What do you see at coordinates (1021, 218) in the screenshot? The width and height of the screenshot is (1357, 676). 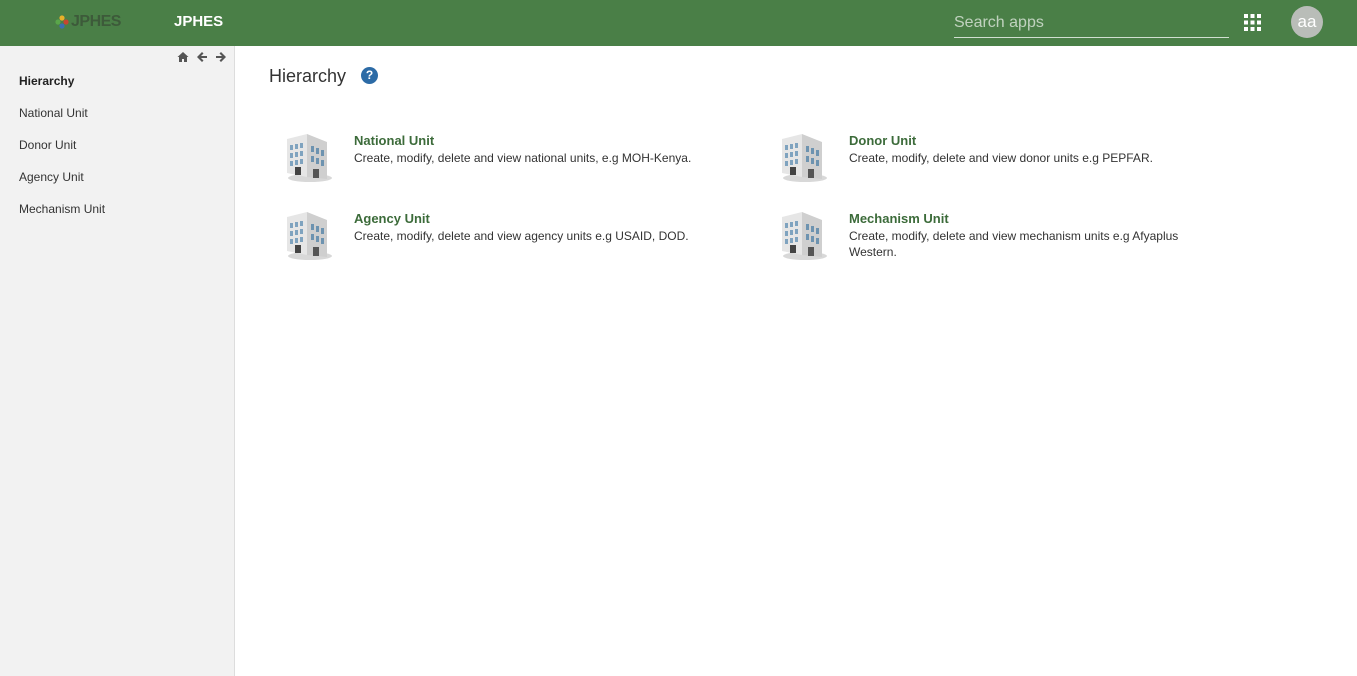 I see `card-title: Mechanism Unit` at bounding box center [1021, 218].